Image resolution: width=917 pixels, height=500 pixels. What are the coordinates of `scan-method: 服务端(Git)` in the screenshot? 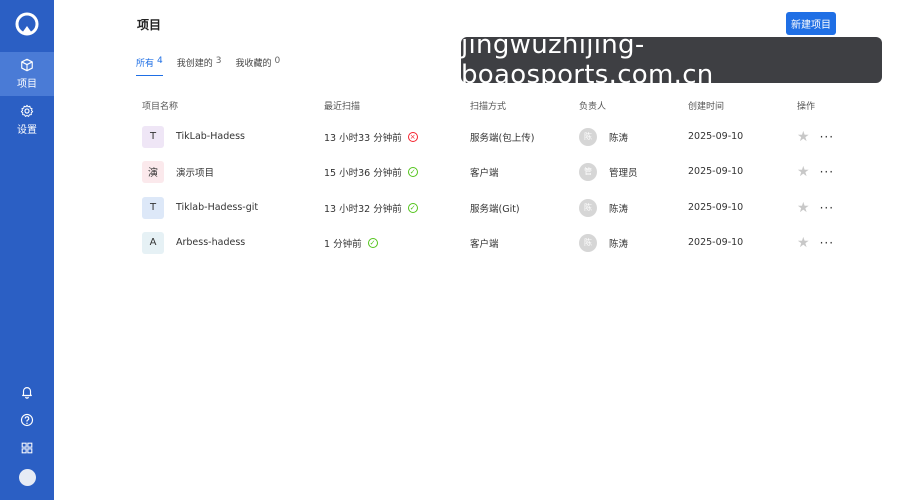 It's located at (495, 209).